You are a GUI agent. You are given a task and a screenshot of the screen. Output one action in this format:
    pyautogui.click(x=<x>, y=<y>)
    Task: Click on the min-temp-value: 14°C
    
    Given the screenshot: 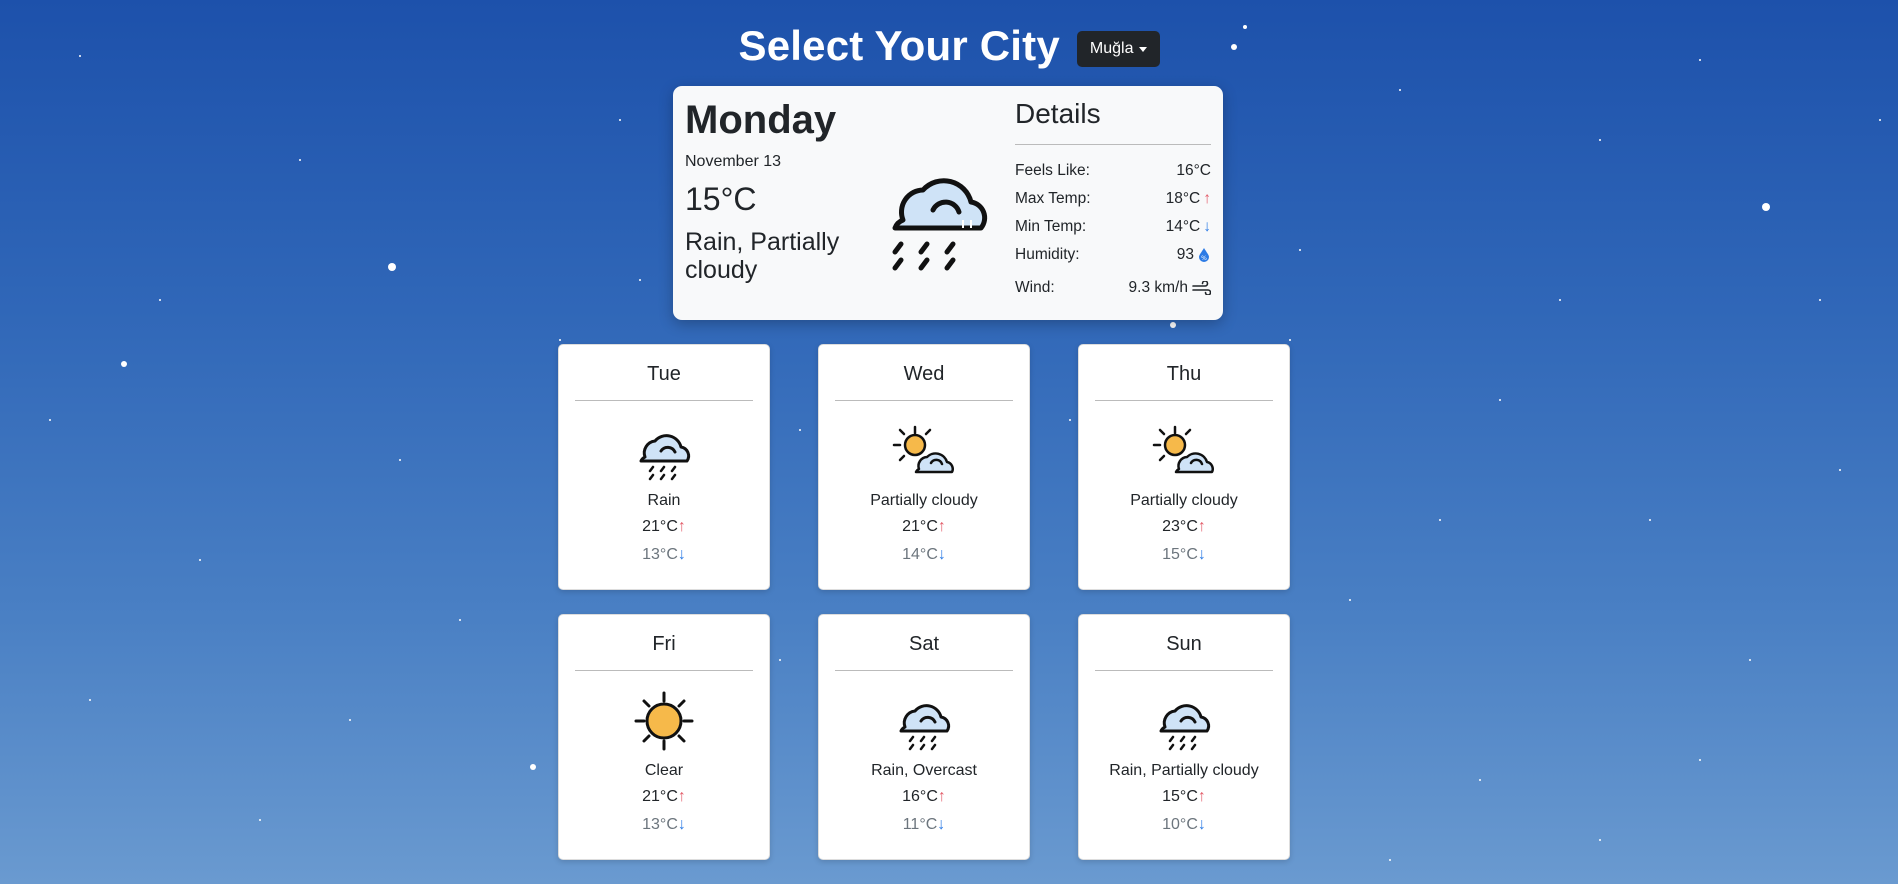 What is the action you would take?
    pyautogui.click(x=920, y=554)
    